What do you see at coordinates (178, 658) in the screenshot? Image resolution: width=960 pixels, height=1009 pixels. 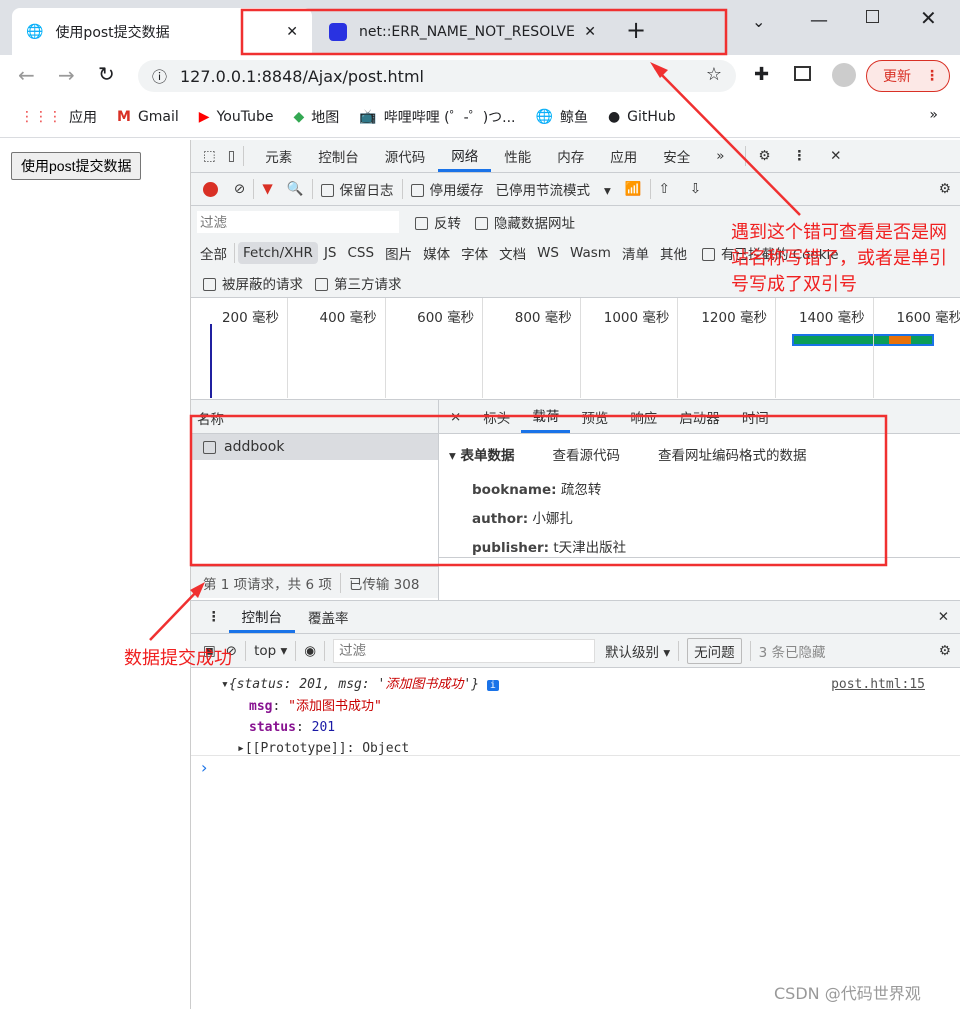 I see `annotation-note-success: 数据提交成功` at bounding box center [178, 658].